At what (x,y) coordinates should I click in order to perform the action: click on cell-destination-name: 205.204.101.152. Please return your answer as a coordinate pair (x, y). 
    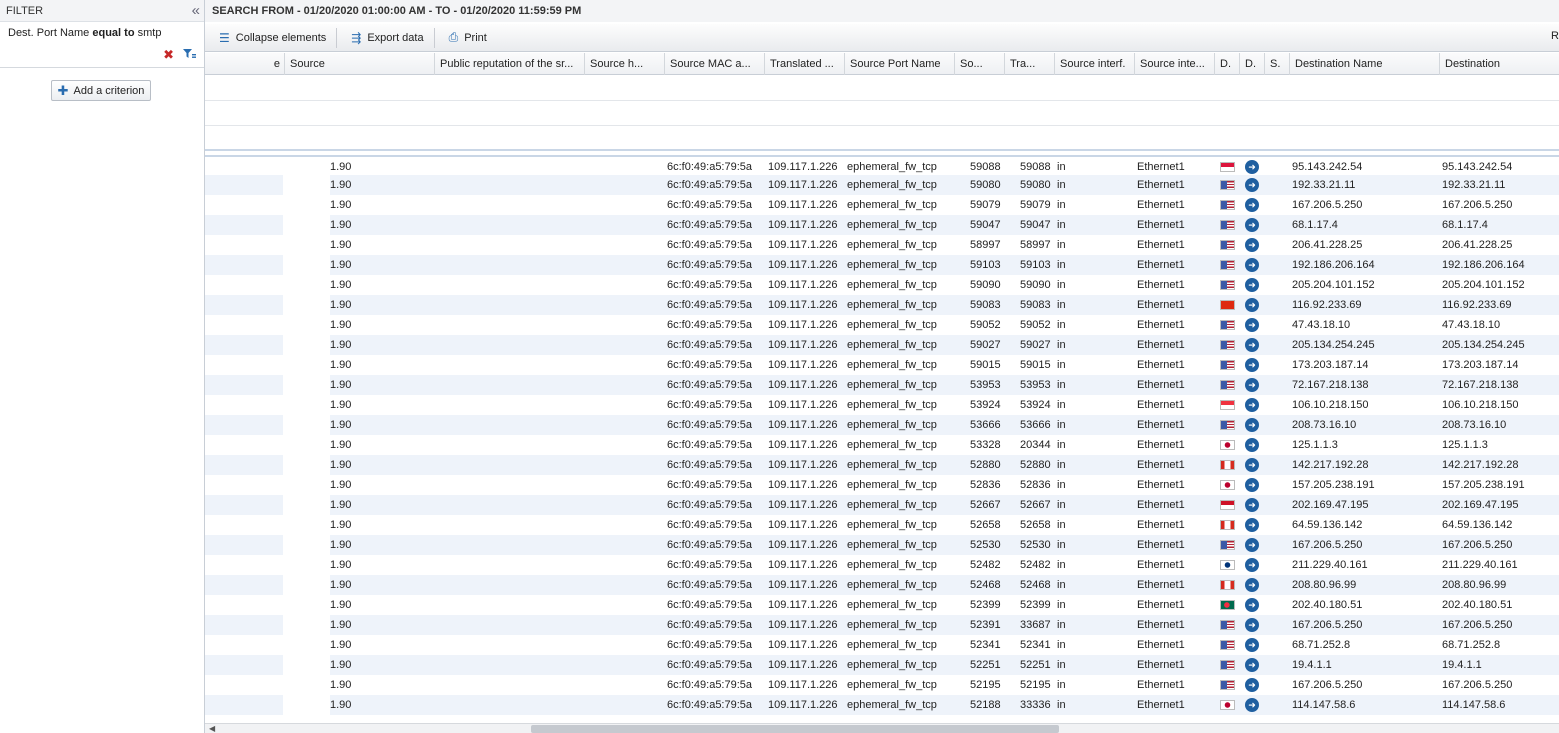
    Looking at the image, I should click on (1333, 285).